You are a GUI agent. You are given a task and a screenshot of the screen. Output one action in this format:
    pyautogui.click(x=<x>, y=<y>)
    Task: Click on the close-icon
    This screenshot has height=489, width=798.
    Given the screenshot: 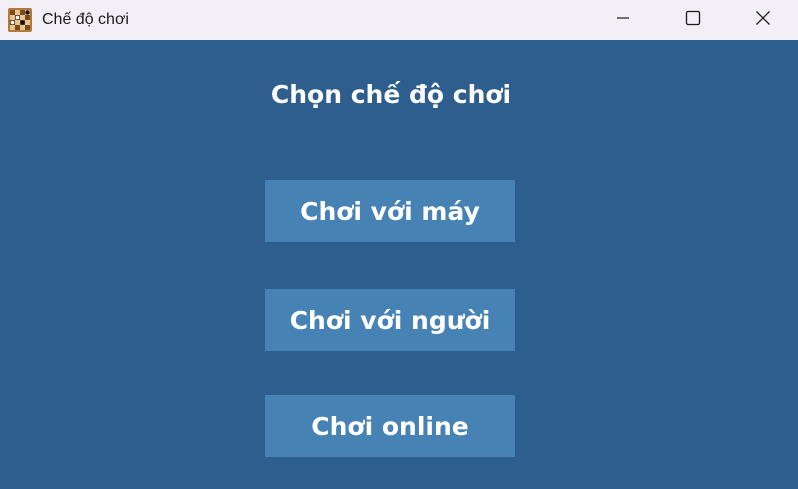 What is the action you would take?
    pyautogui.click(x=763, y=20)
    